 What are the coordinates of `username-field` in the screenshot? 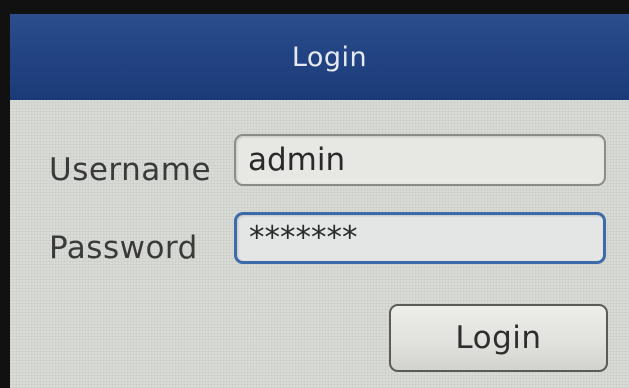 It's located at (420, 160).